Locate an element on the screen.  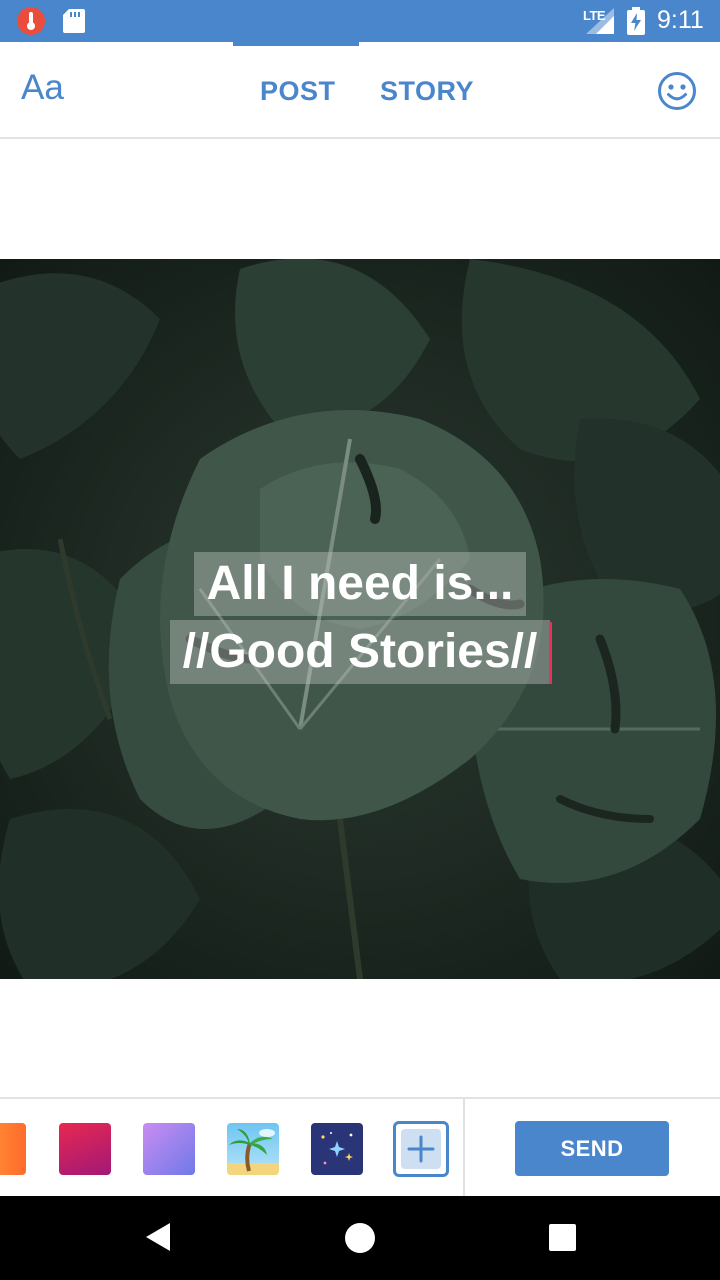
add-background-button is located at coordinates (421, 1149).